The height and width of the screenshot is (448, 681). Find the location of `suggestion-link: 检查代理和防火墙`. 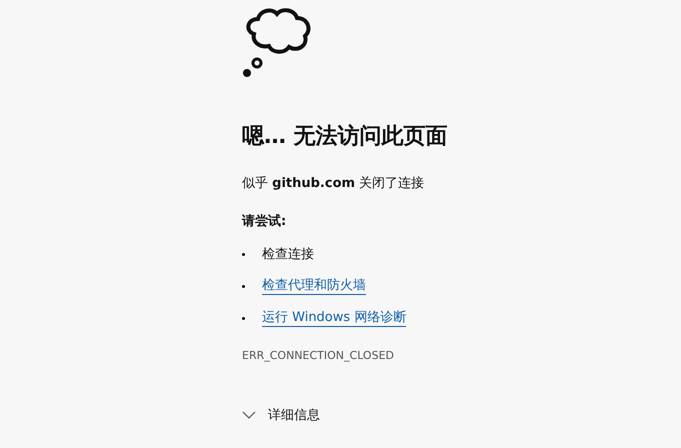

suggestion-link: 检查代理和防火墙 is located at coordinates (314, 286).